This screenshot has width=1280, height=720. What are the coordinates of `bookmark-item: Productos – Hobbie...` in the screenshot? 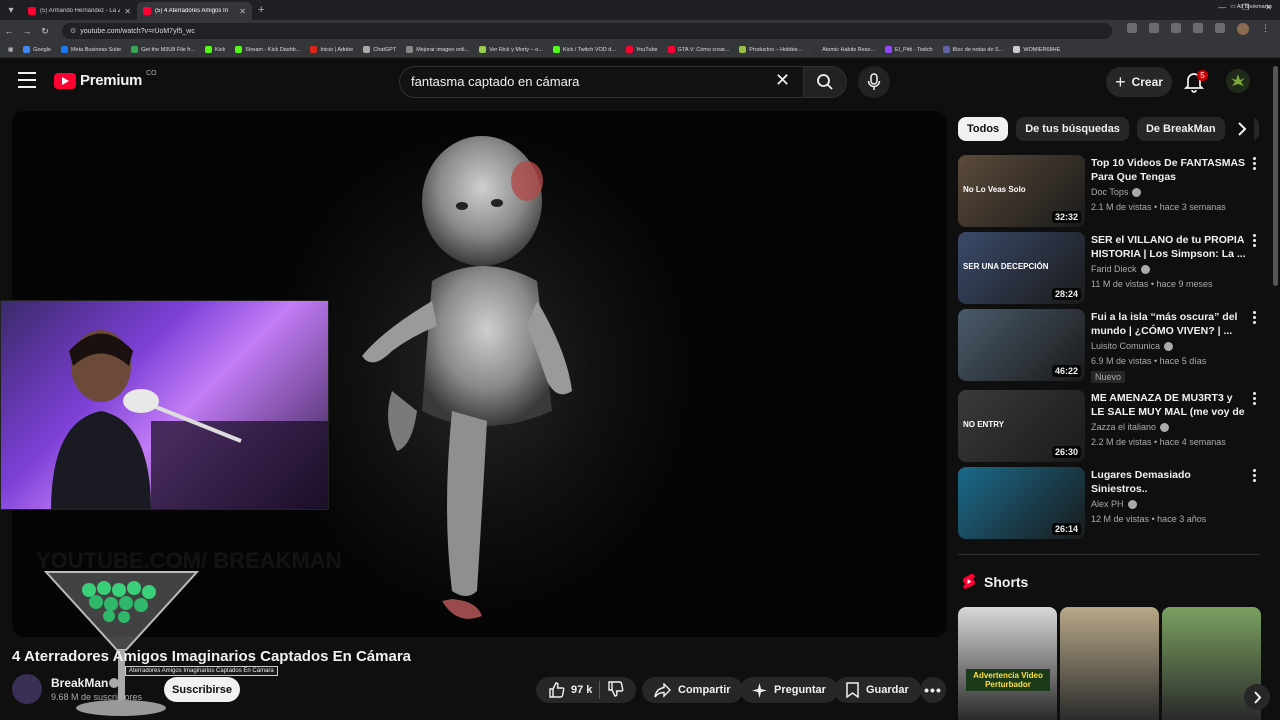 It's located at (770, 49).